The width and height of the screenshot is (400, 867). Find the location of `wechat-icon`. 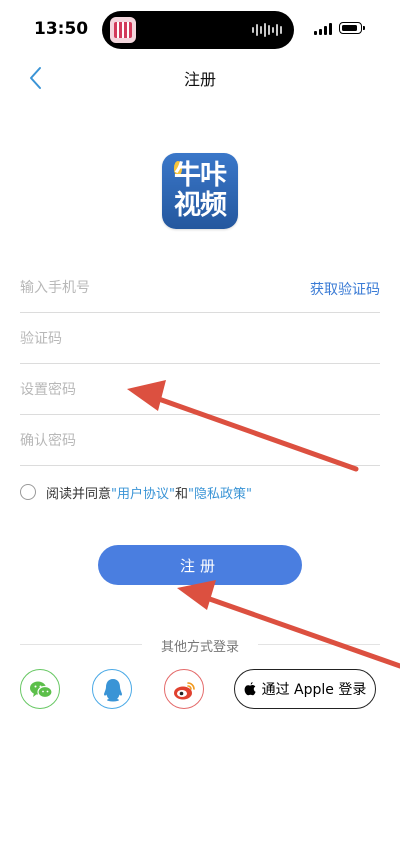

wechat-icon is located at coordinates (41, 690).